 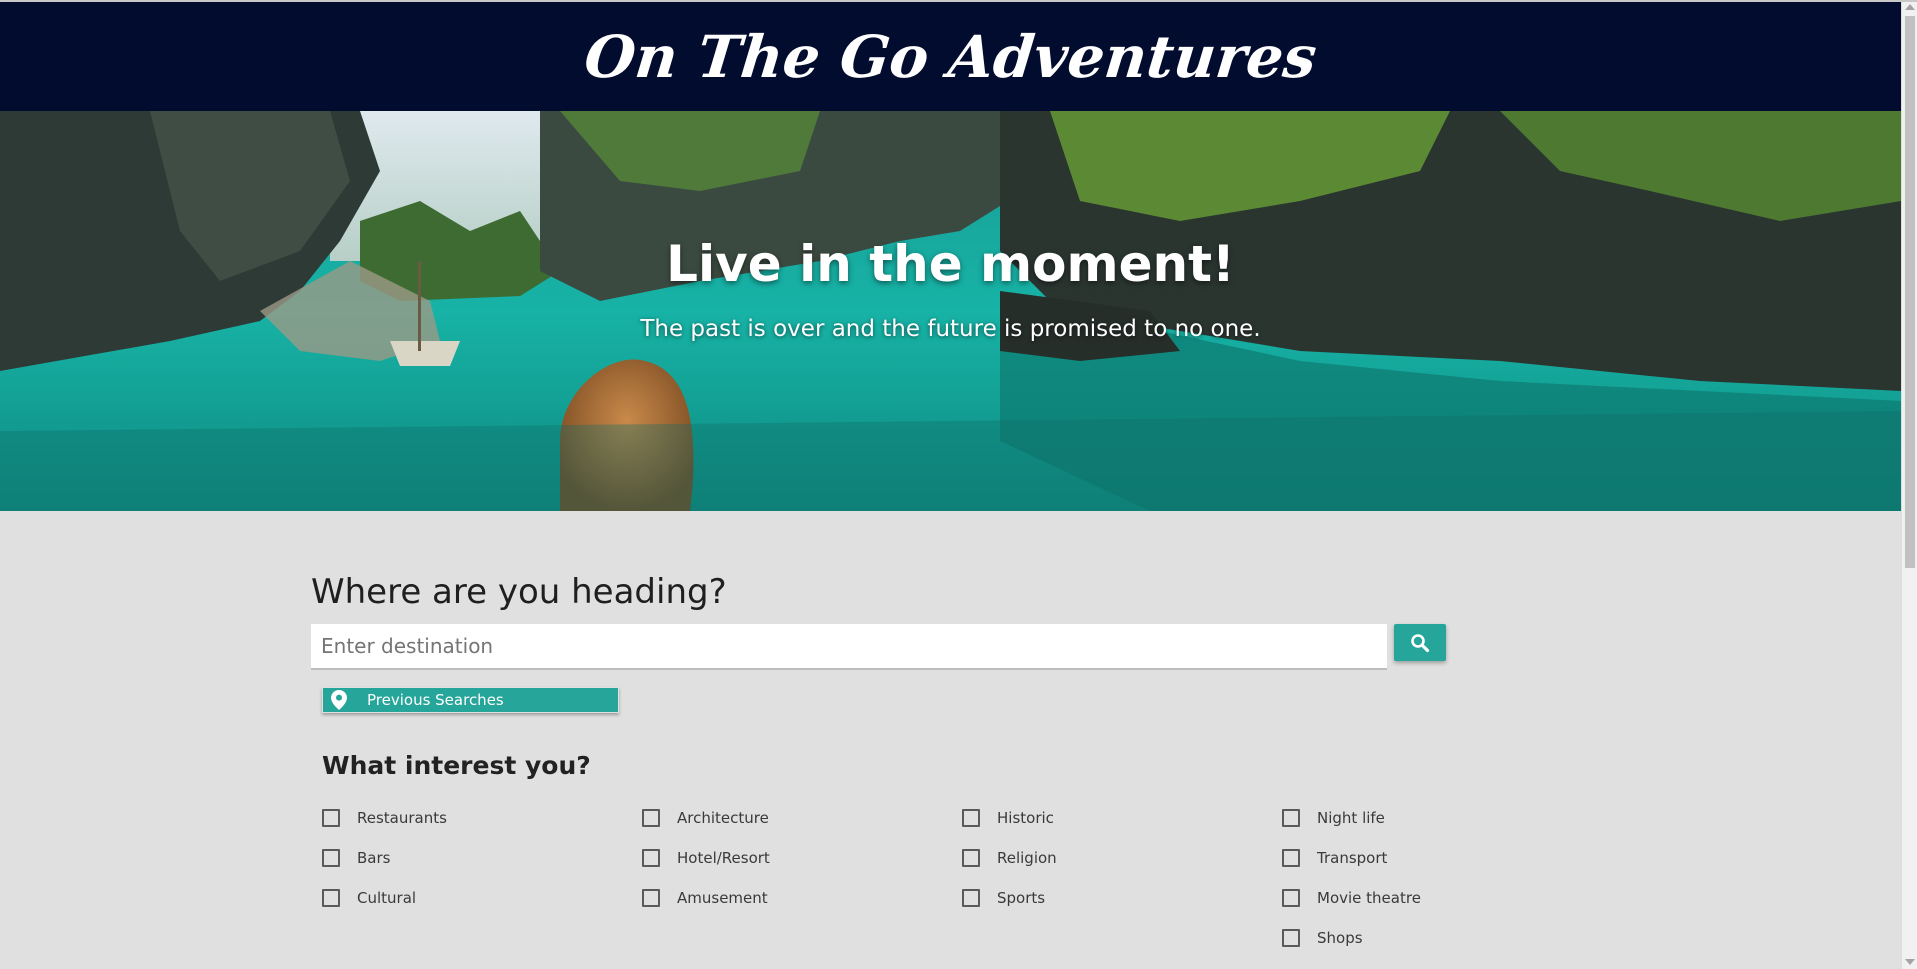 I want to click on interest-historic-checkbox: Historic, so click(x=1008, y=818).